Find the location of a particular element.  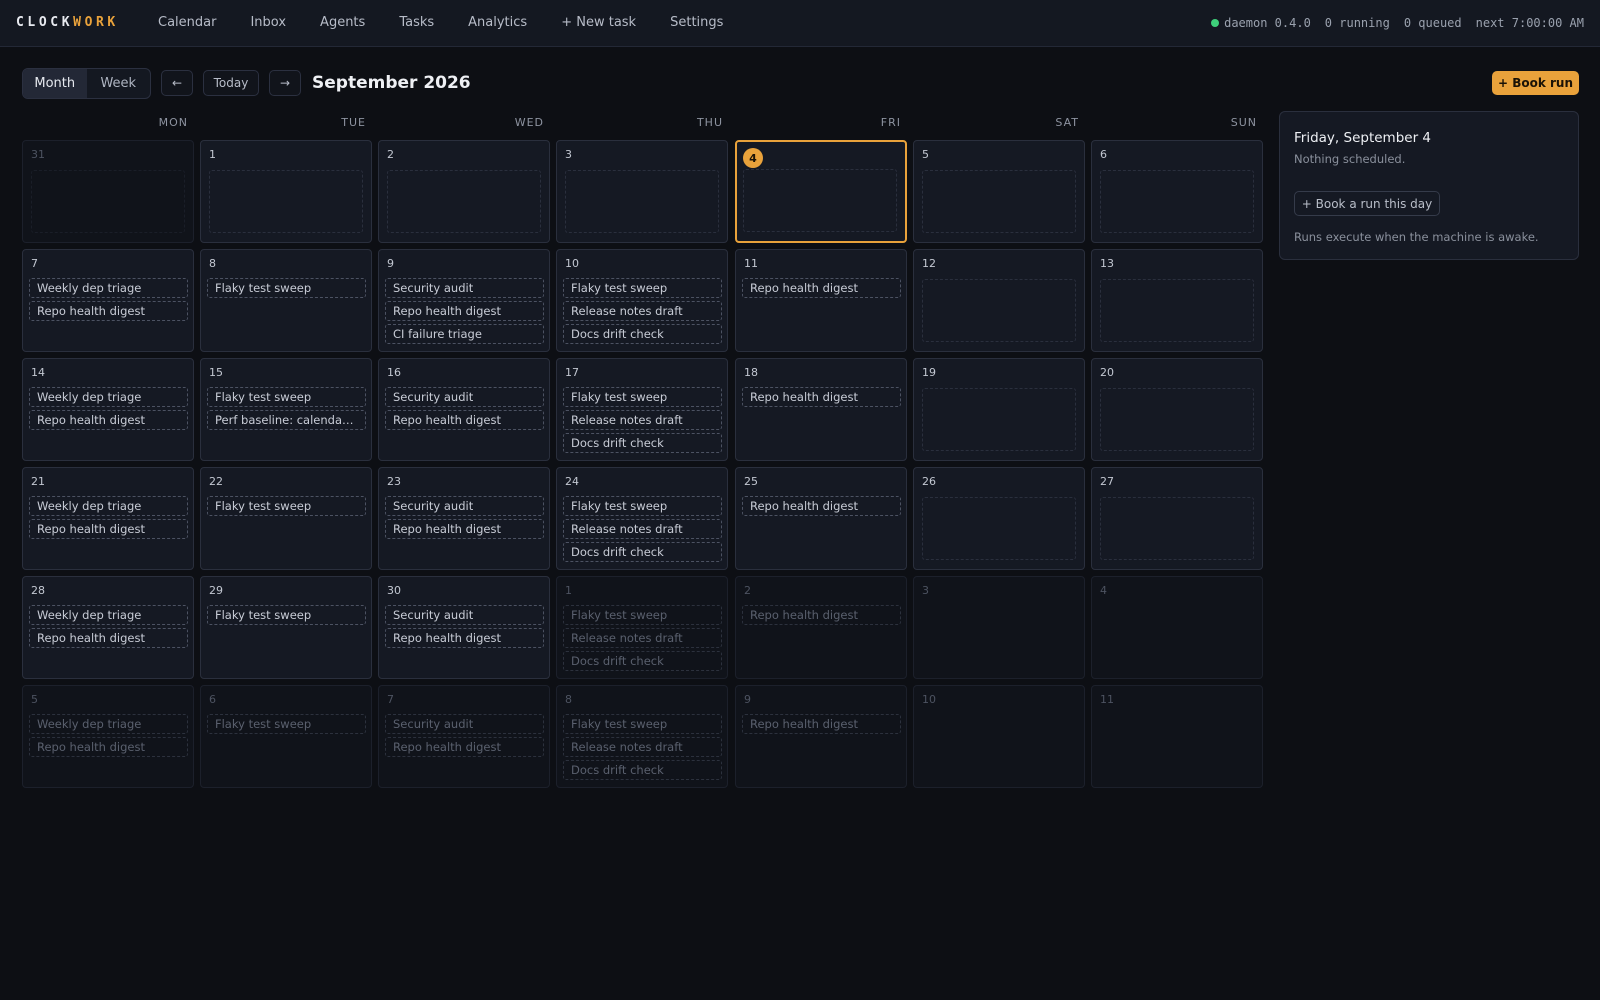

today-button: Today is located at coordinates (231, 83).